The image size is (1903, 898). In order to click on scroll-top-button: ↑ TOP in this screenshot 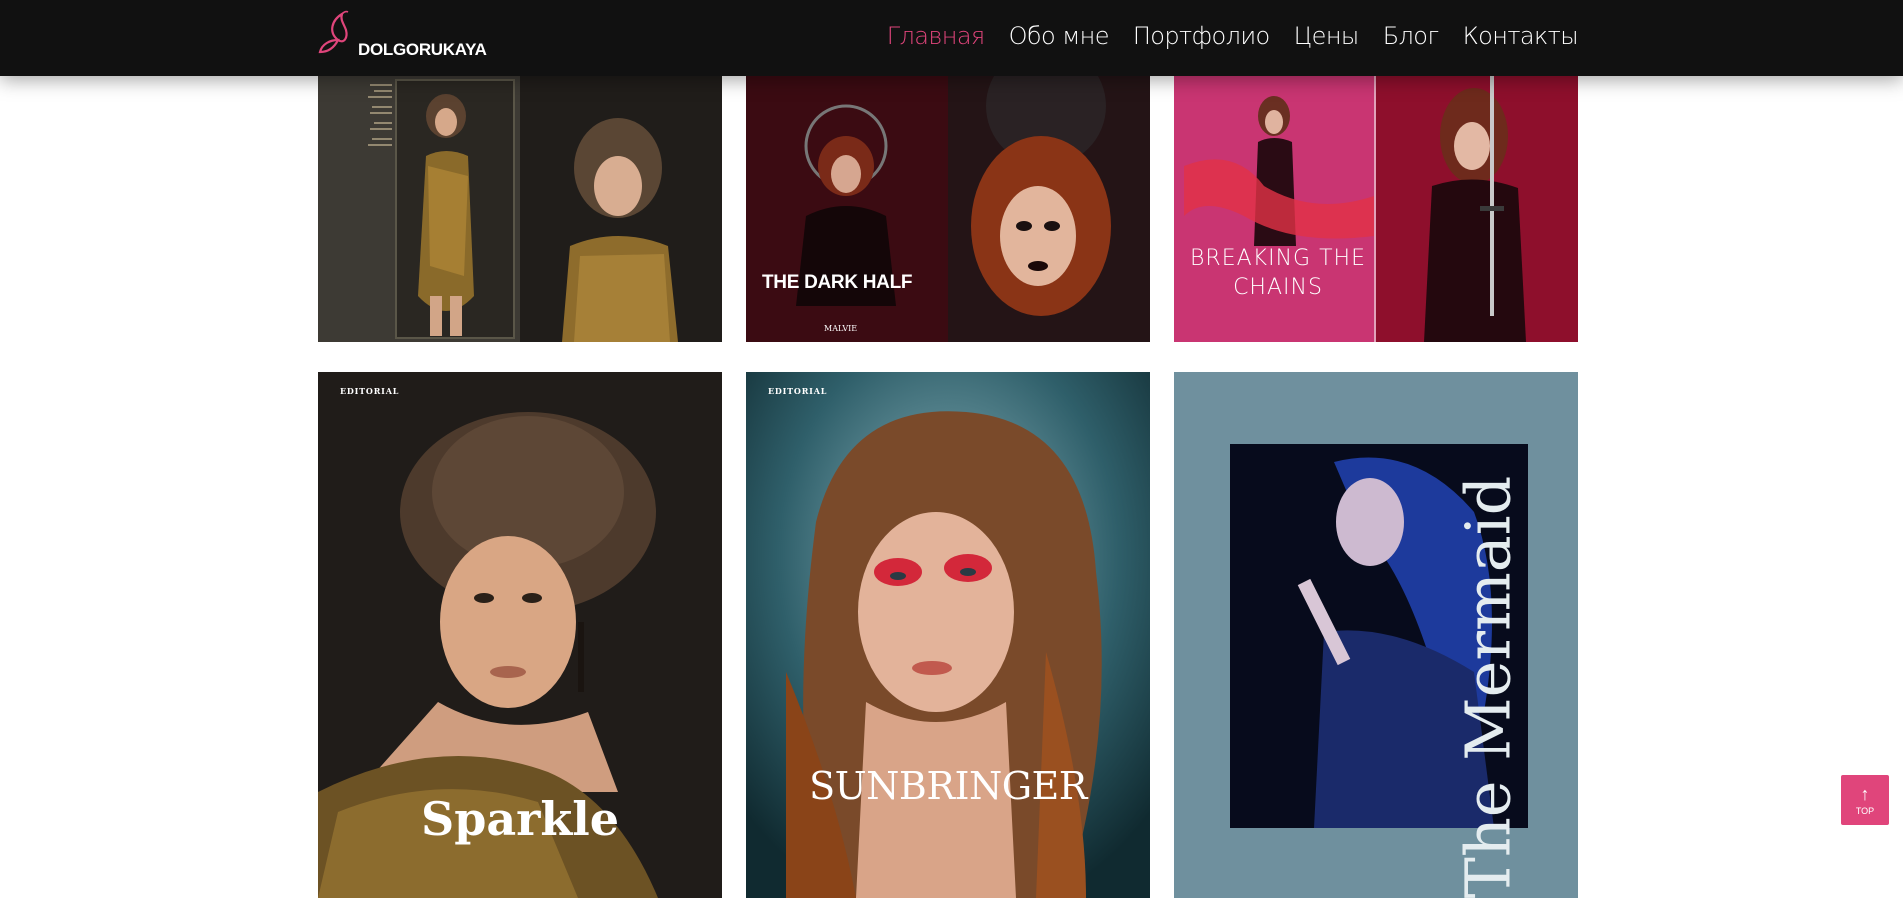, I will do `click(1865, 800)`.